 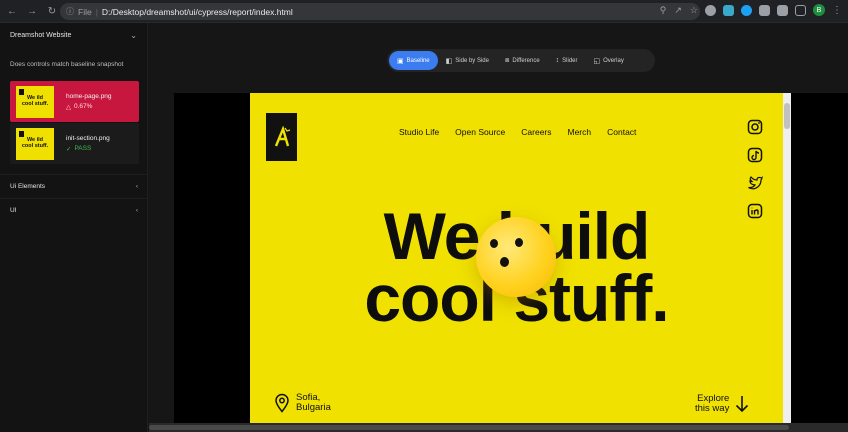 What do you see at coordinates (728, 10) in the screenshot?
I see `extension-sync-icon` at bounding box center [728, 10].